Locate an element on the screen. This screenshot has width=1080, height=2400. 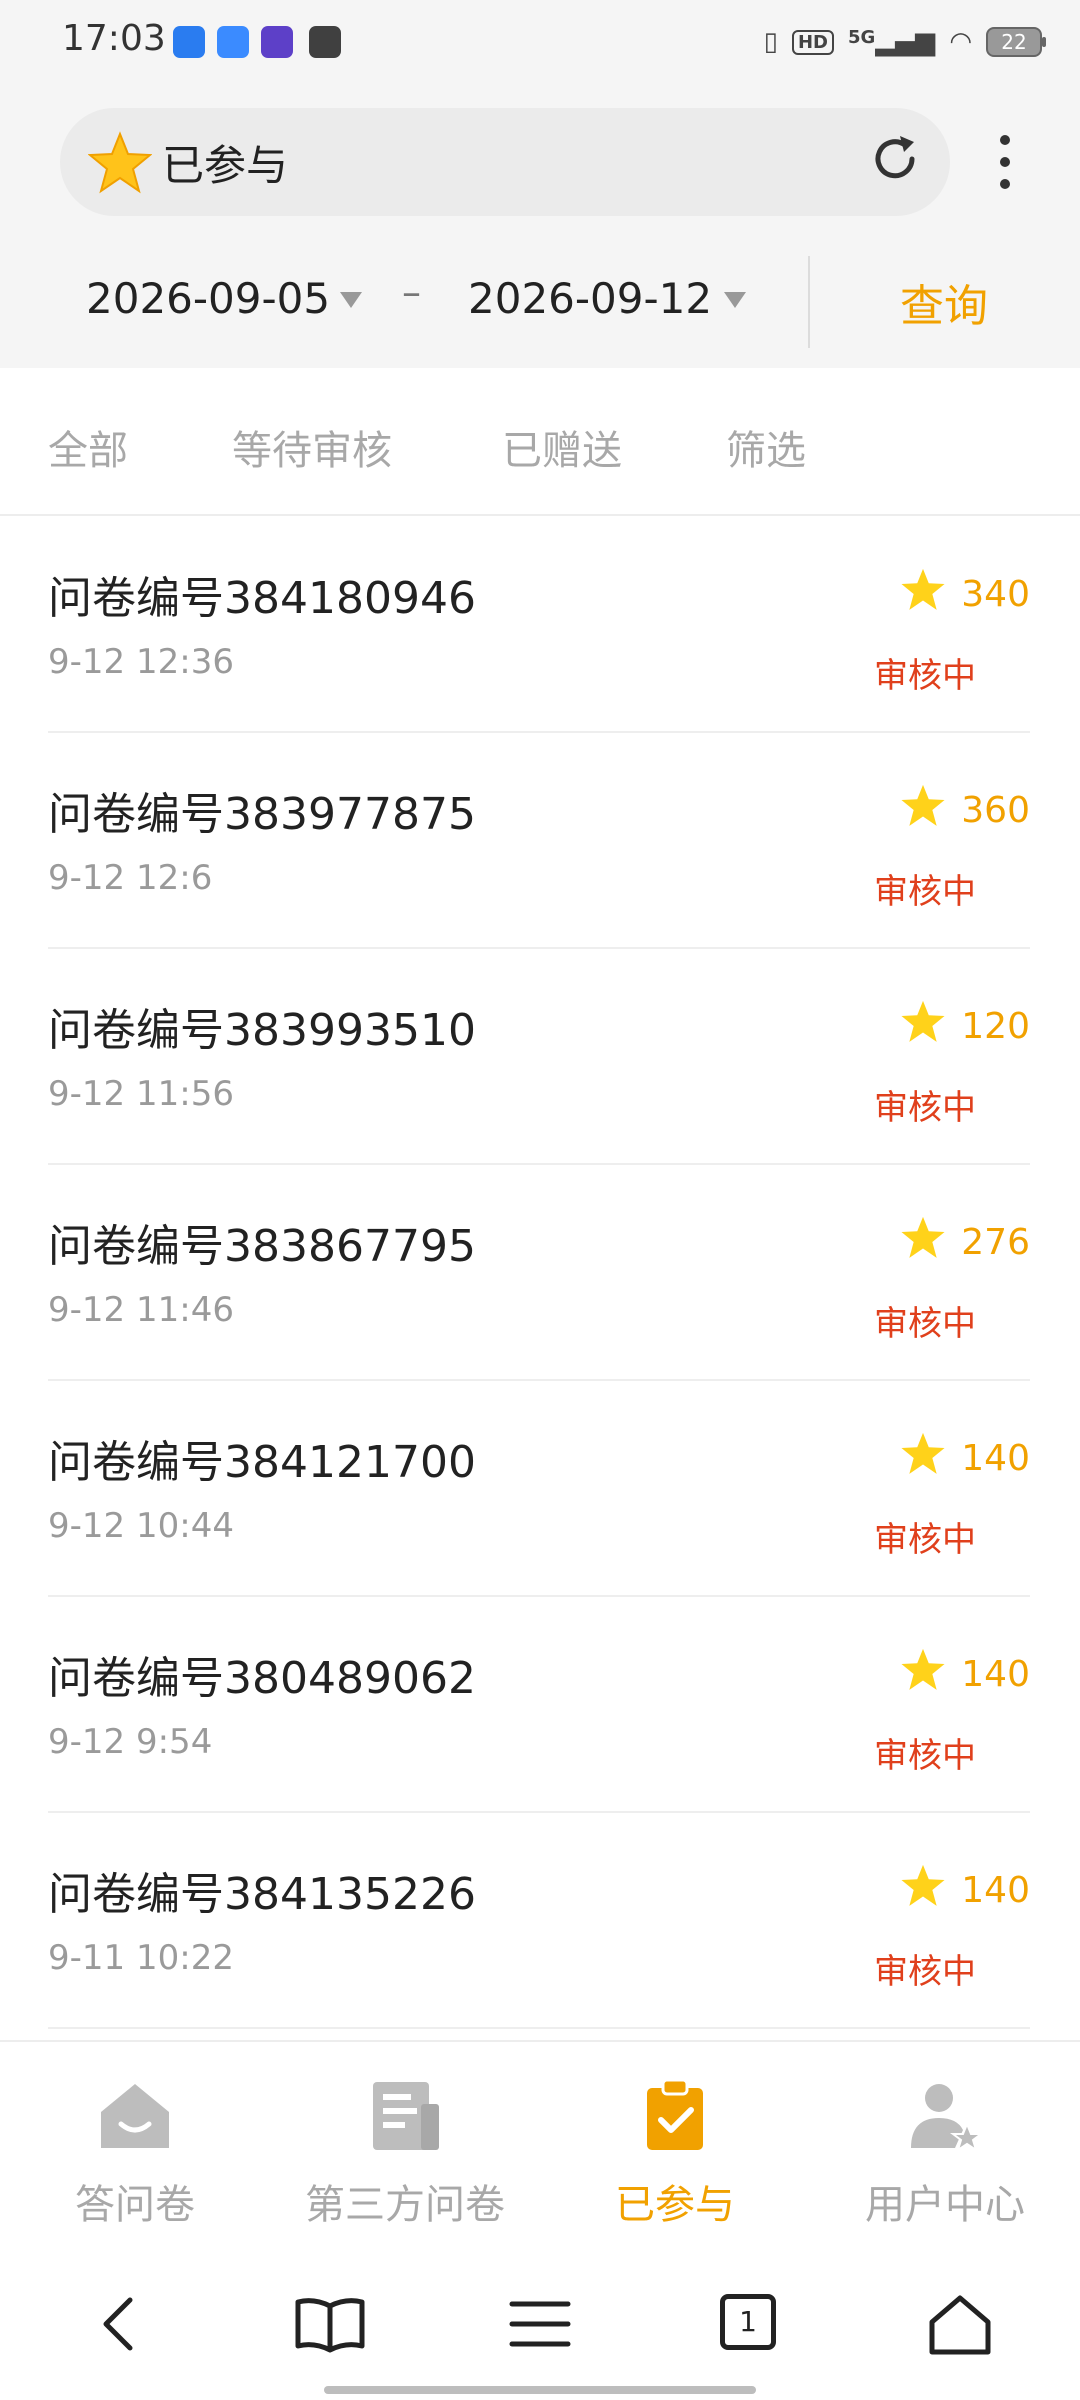
sticker-notification-icon is located at coordinates (277, 42).